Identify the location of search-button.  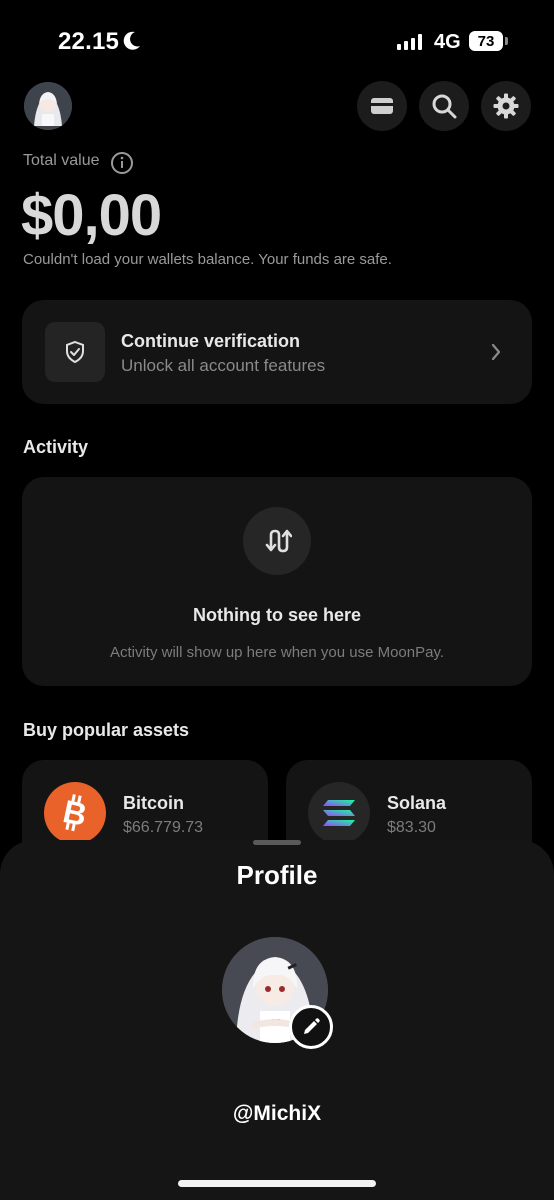
(444, 106).